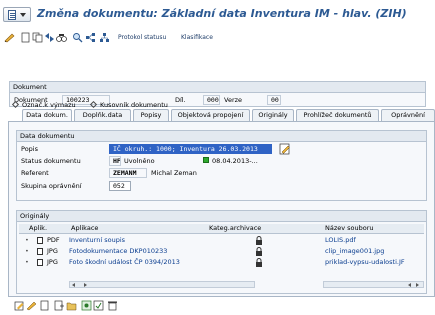  What do you see at coordinates (51, 161) in the screenshot?
I see `document-status-label: Status dokumentu` at bounding box center [51, 161].